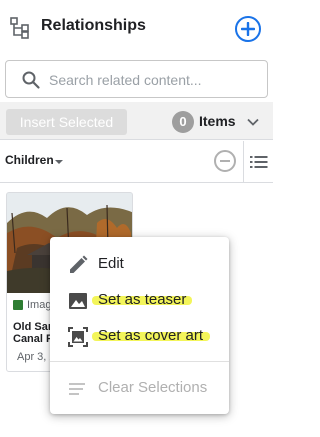 The height and width of the screenshot is (437, 320). I want to click on menu-item-label: Clear Selections, so click(153, 387).